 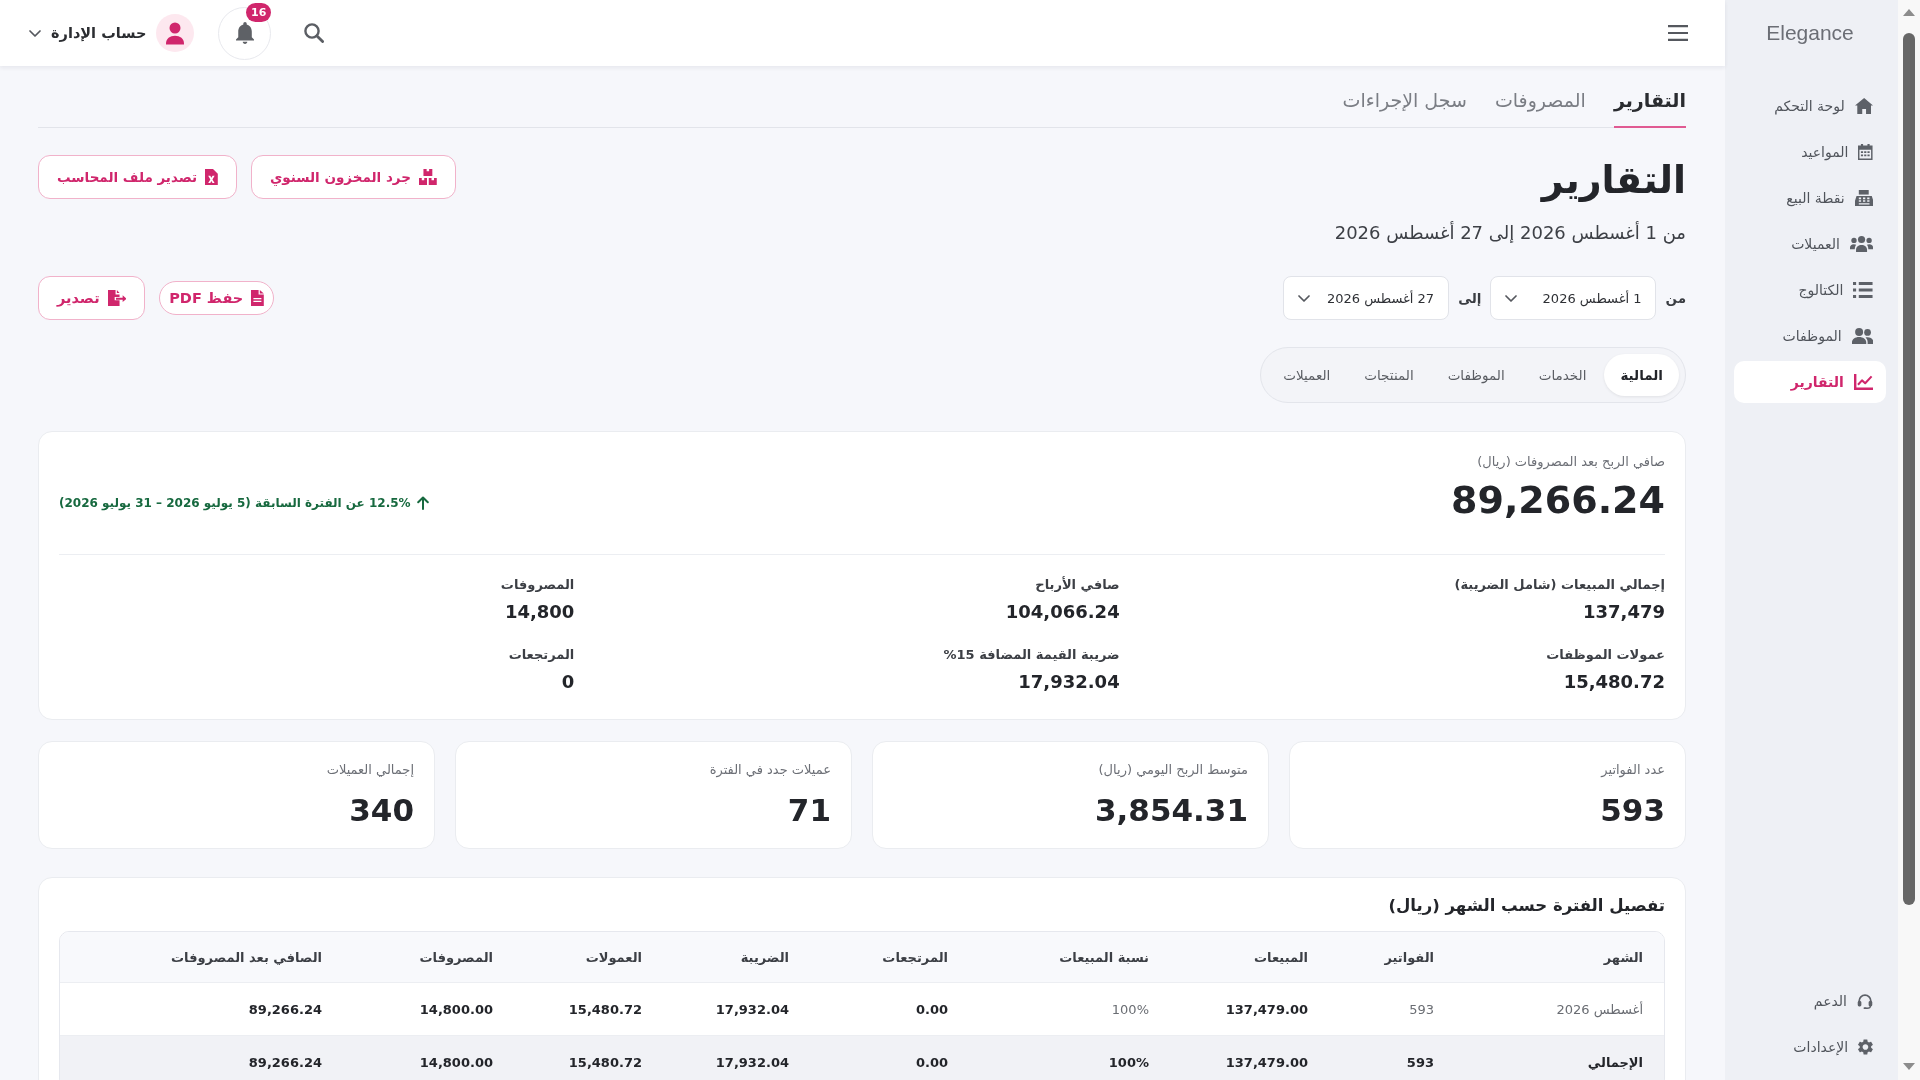 What do you see at coordinates (314, 33) in the screenshot?
I see `search-icon` at bounding box center [314, 33].